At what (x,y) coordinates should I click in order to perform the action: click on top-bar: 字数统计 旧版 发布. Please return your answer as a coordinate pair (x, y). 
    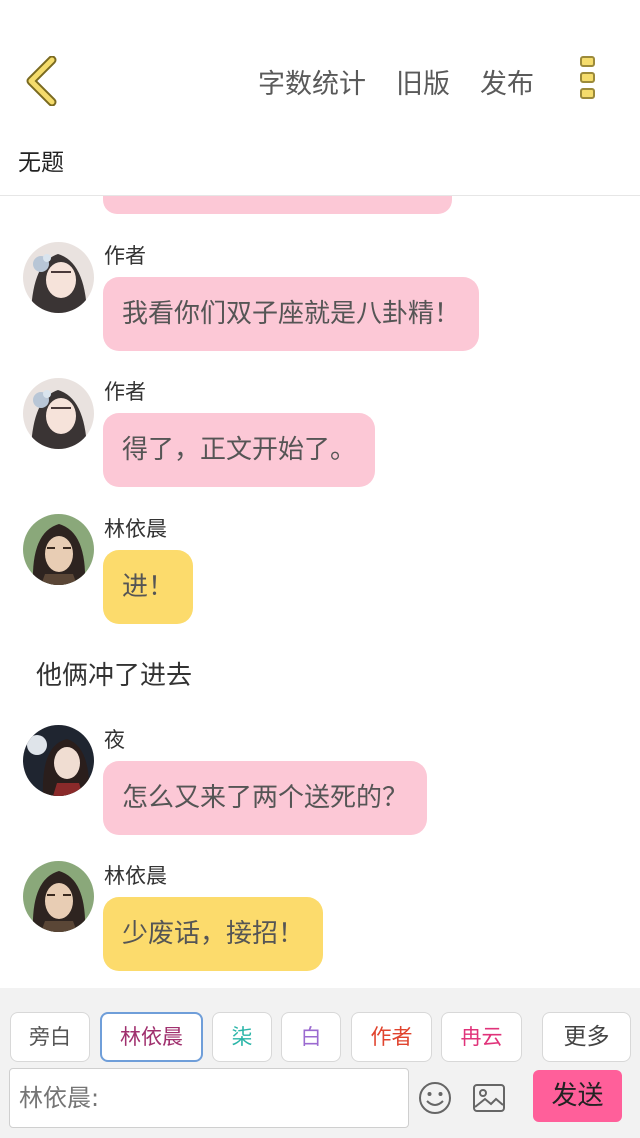
    Looking at the image, I should click on (320, 65).